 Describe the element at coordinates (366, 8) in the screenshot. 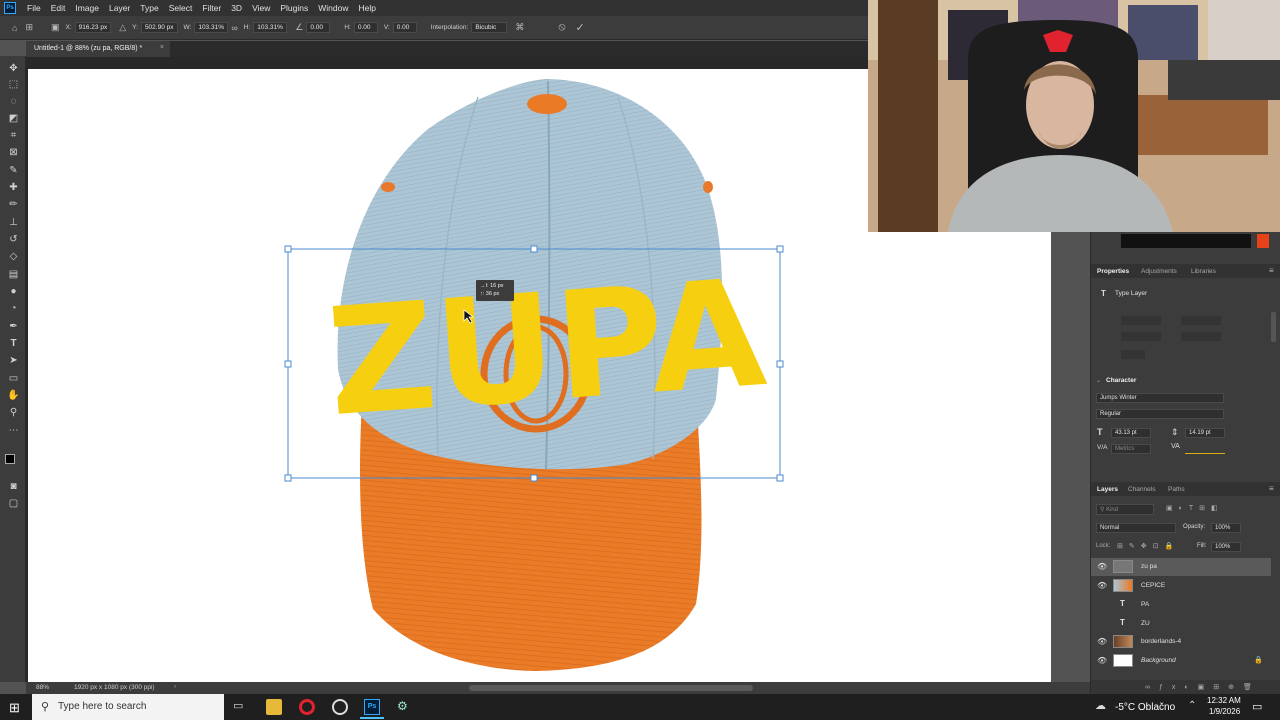

I see `menu-help: Help` at that location.